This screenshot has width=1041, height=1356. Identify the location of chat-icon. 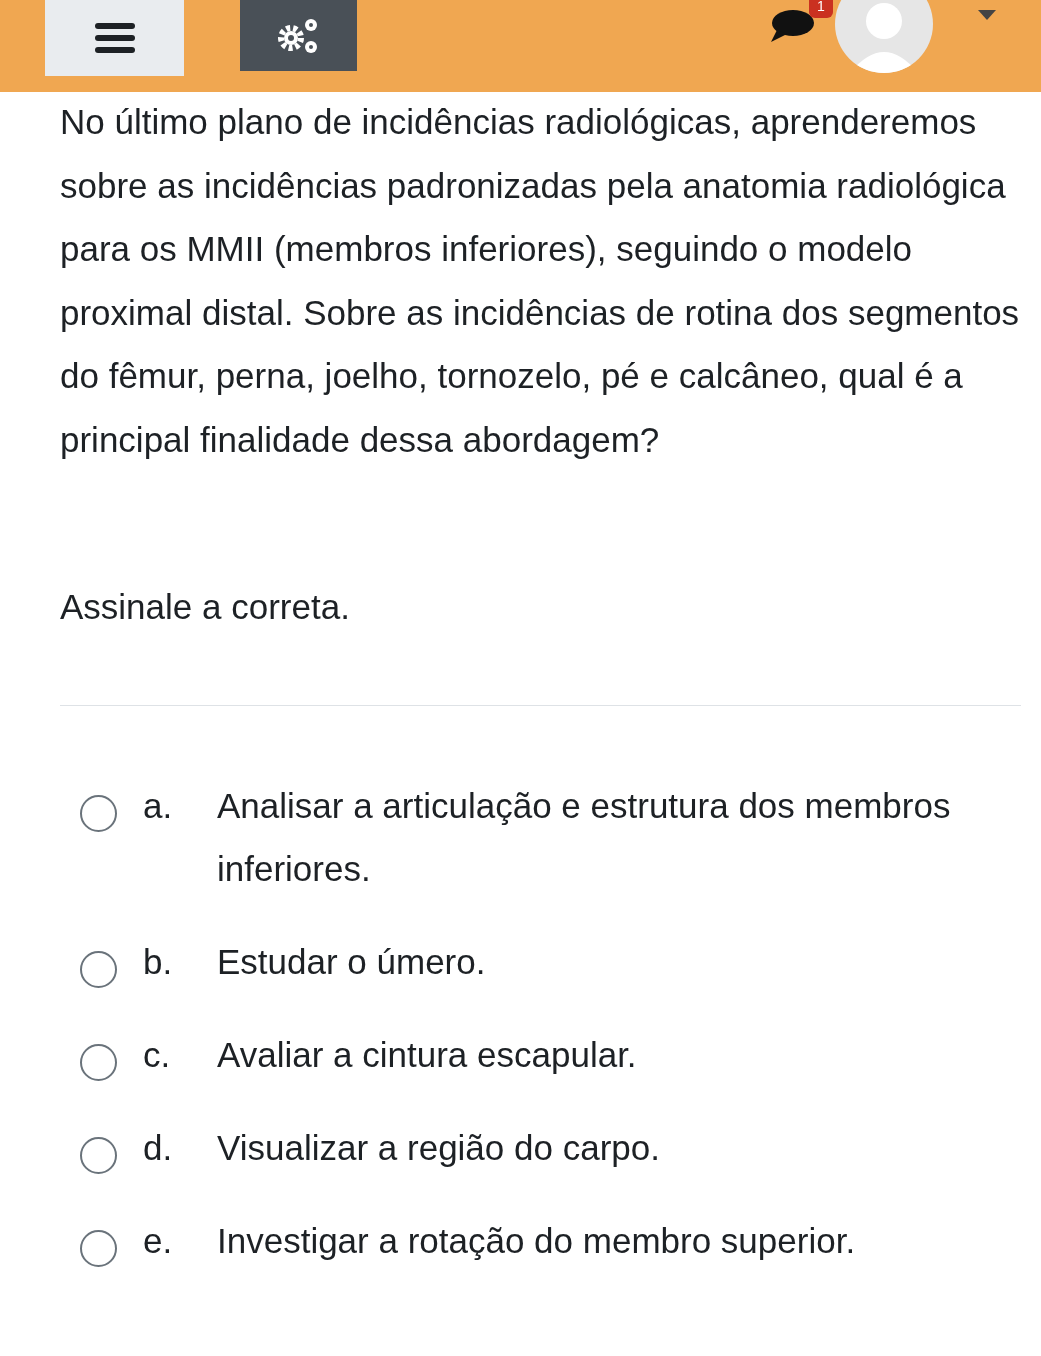
(792, 26).